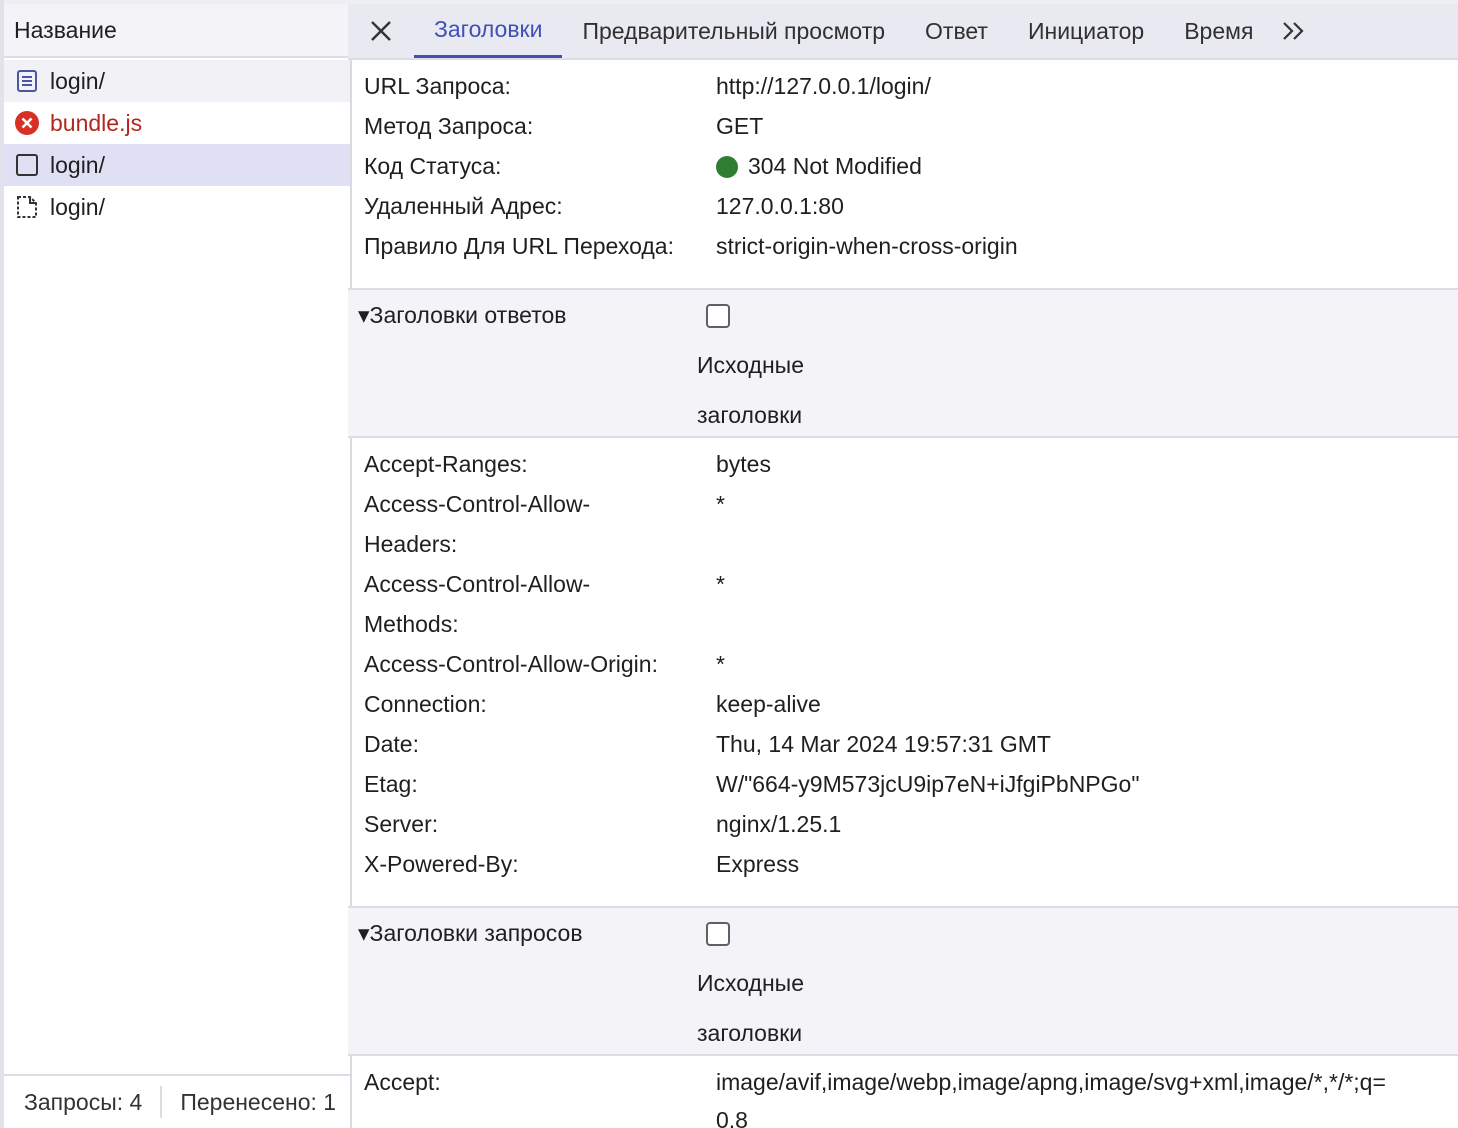  I want to click on header-value: 127.0.0.1:80, so click(780, 206).